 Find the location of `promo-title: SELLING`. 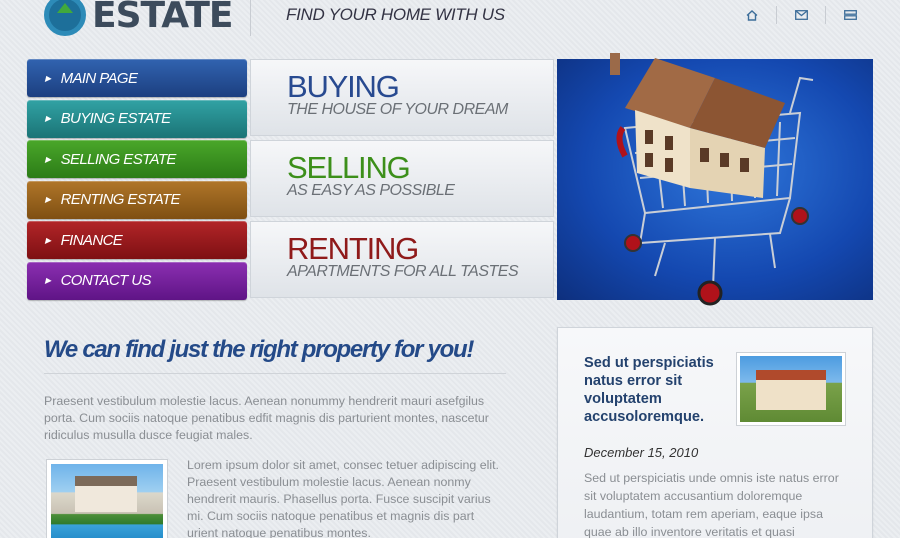

promo-title: SELLING is located at coordinates (349, 167).